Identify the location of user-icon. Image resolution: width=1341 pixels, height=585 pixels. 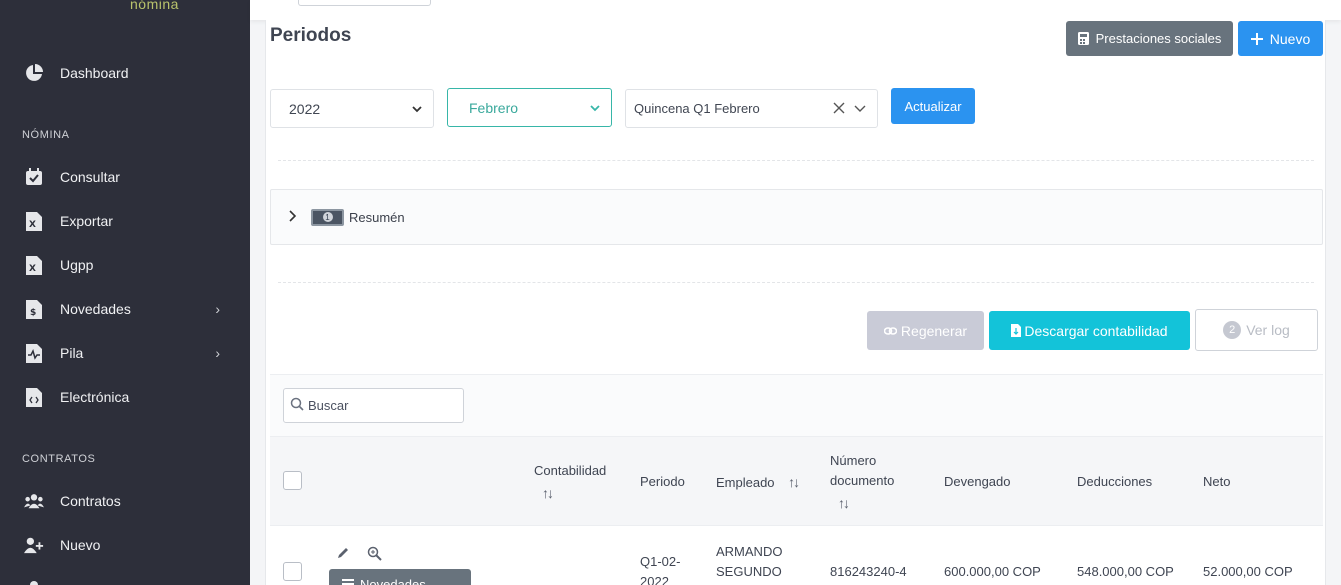
(34, 582).